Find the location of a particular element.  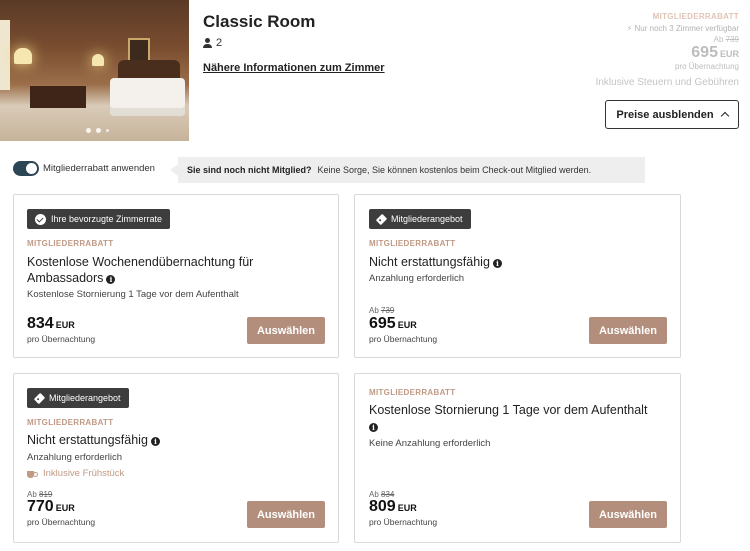

chevron-up-icon is located at coordinates (724, 116).